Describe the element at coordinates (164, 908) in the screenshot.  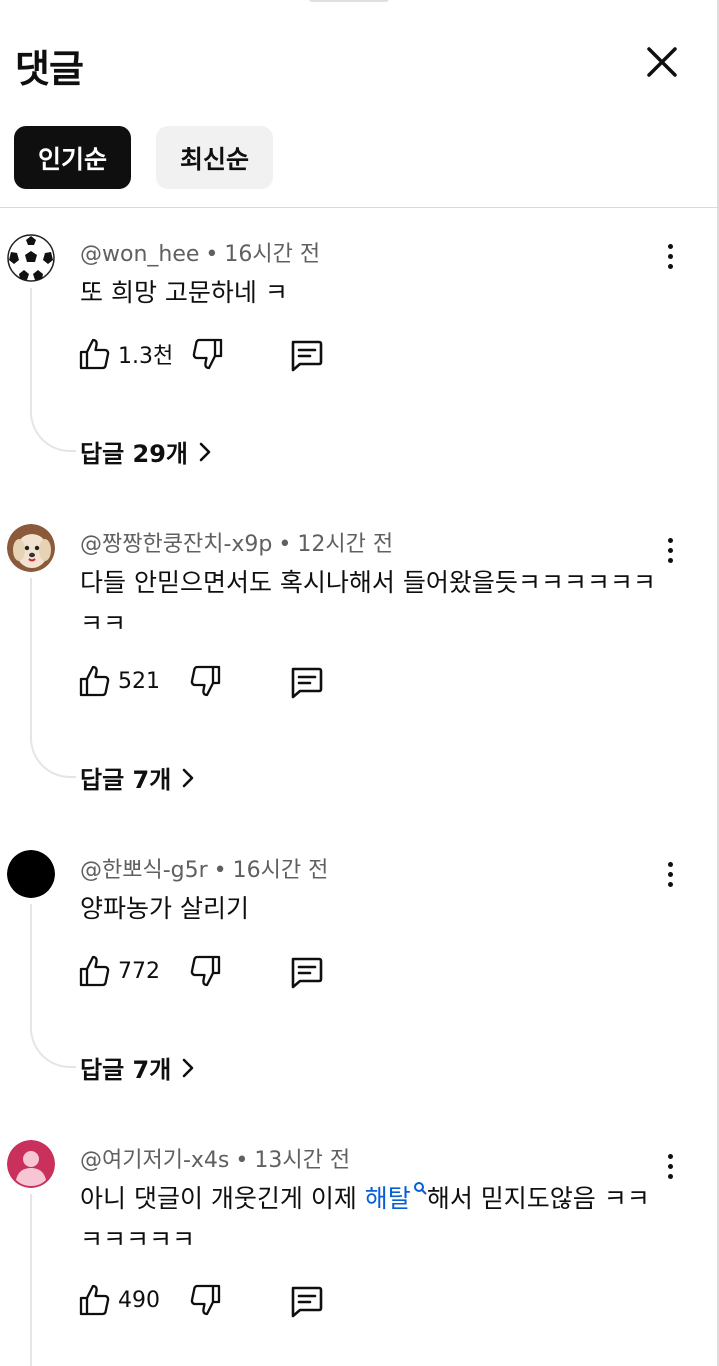
I see `comment-text: 양파농가 살리기` at that location.